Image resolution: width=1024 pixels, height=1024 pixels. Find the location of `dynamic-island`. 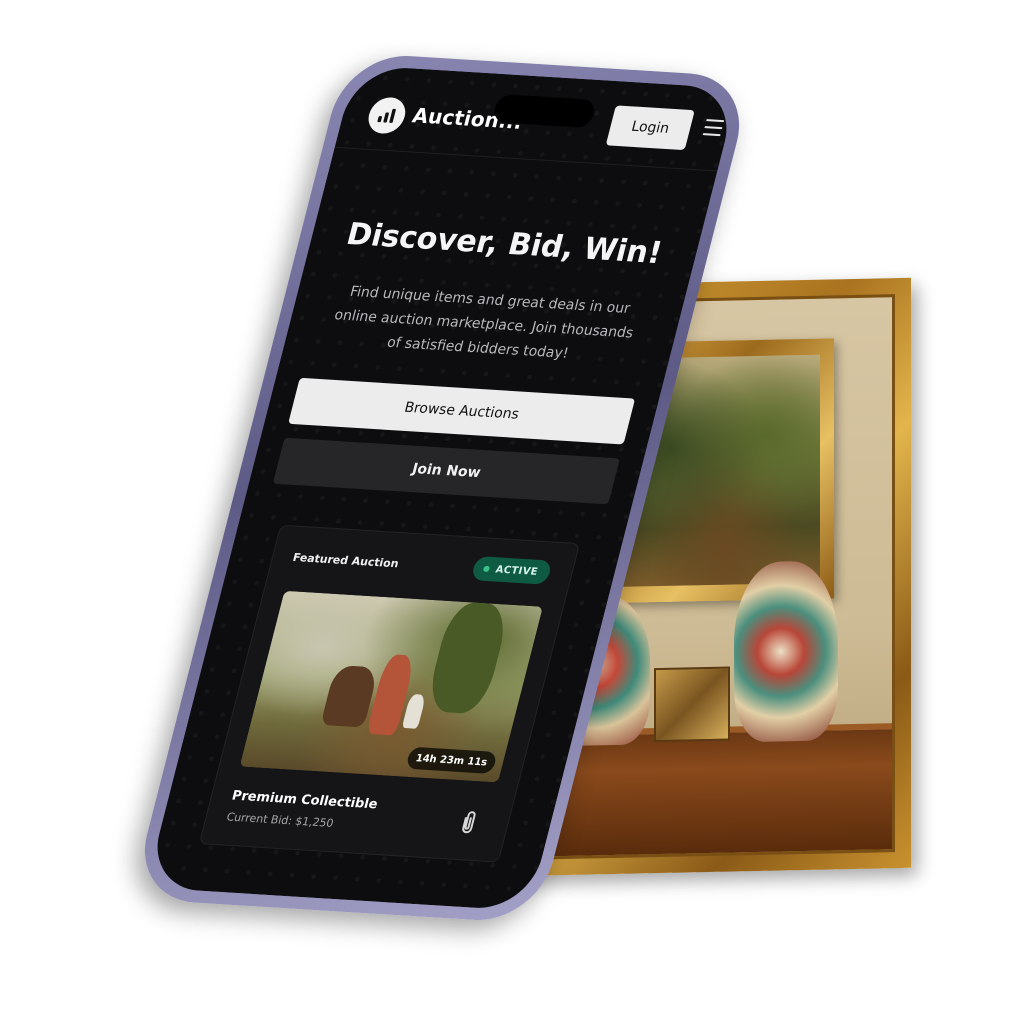

dynamic-island is located at coordinates (544, 111).